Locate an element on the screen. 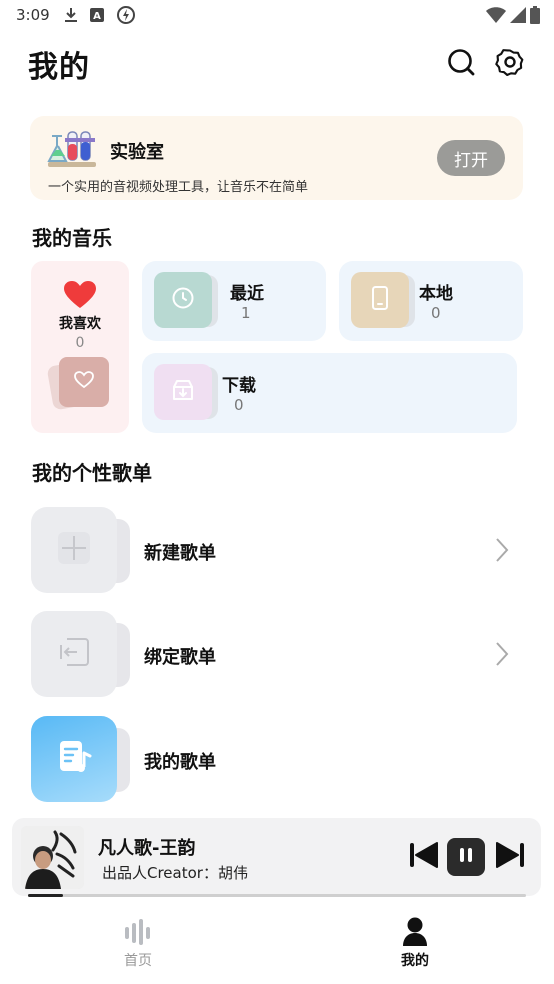 Image resolution: width=554 pixels, height=984 pixels. my-playlist-item: 我的歌单 is located at coordinates (277, 761).